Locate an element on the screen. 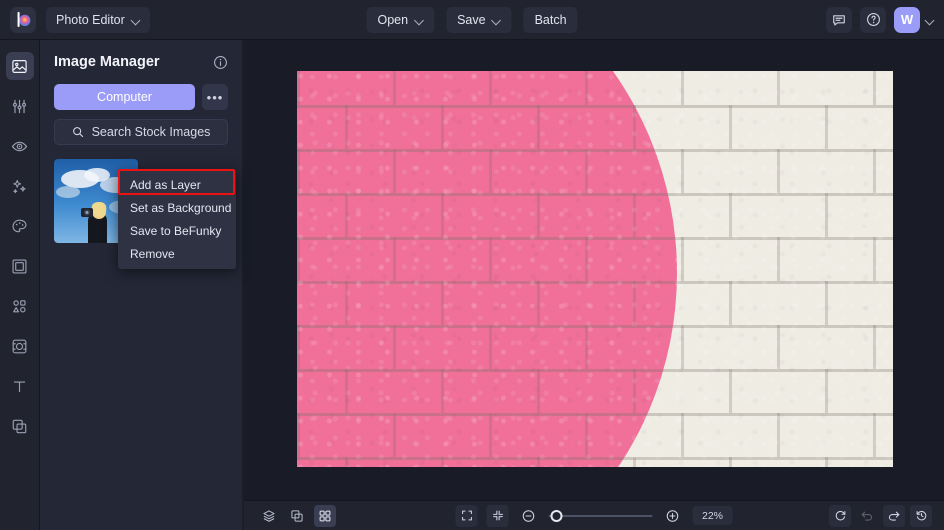 The width and height of the screenshot is (944, 530). zoom-controls: 22% is located at coordinates (594, 515).